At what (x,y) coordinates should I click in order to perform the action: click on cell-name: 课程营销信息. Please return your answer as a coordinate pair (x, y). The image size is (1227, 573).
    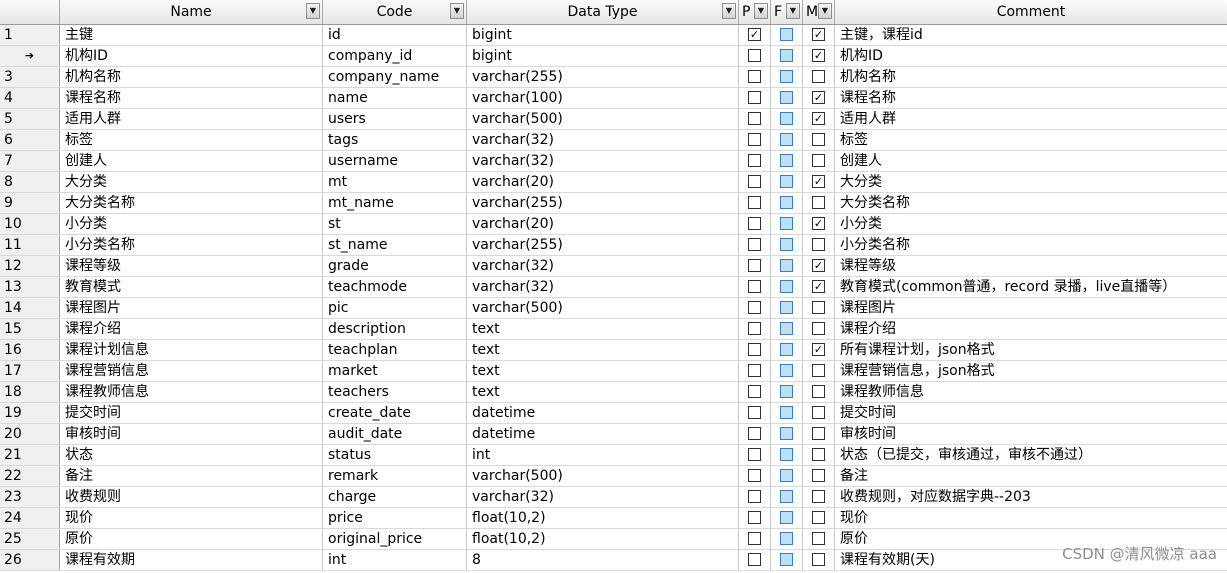
    Looking at the image, I should click on (191, 371).